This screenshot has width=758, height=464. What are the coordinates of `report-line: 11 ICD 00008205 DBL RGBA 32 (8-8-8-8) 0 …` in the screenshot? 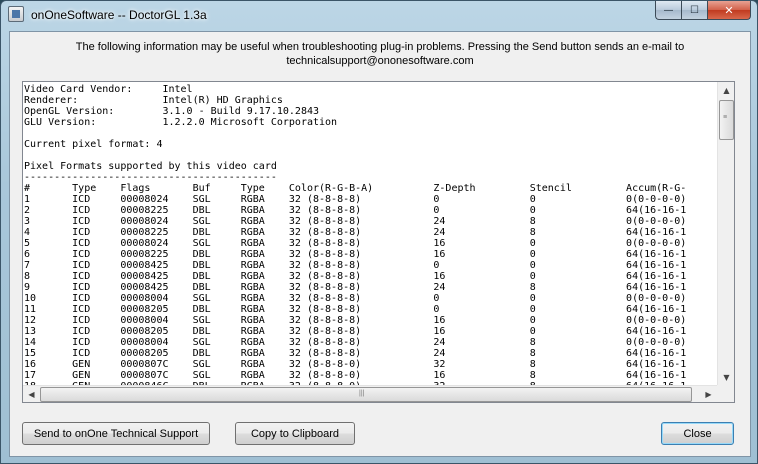 It's located at (355, 309).